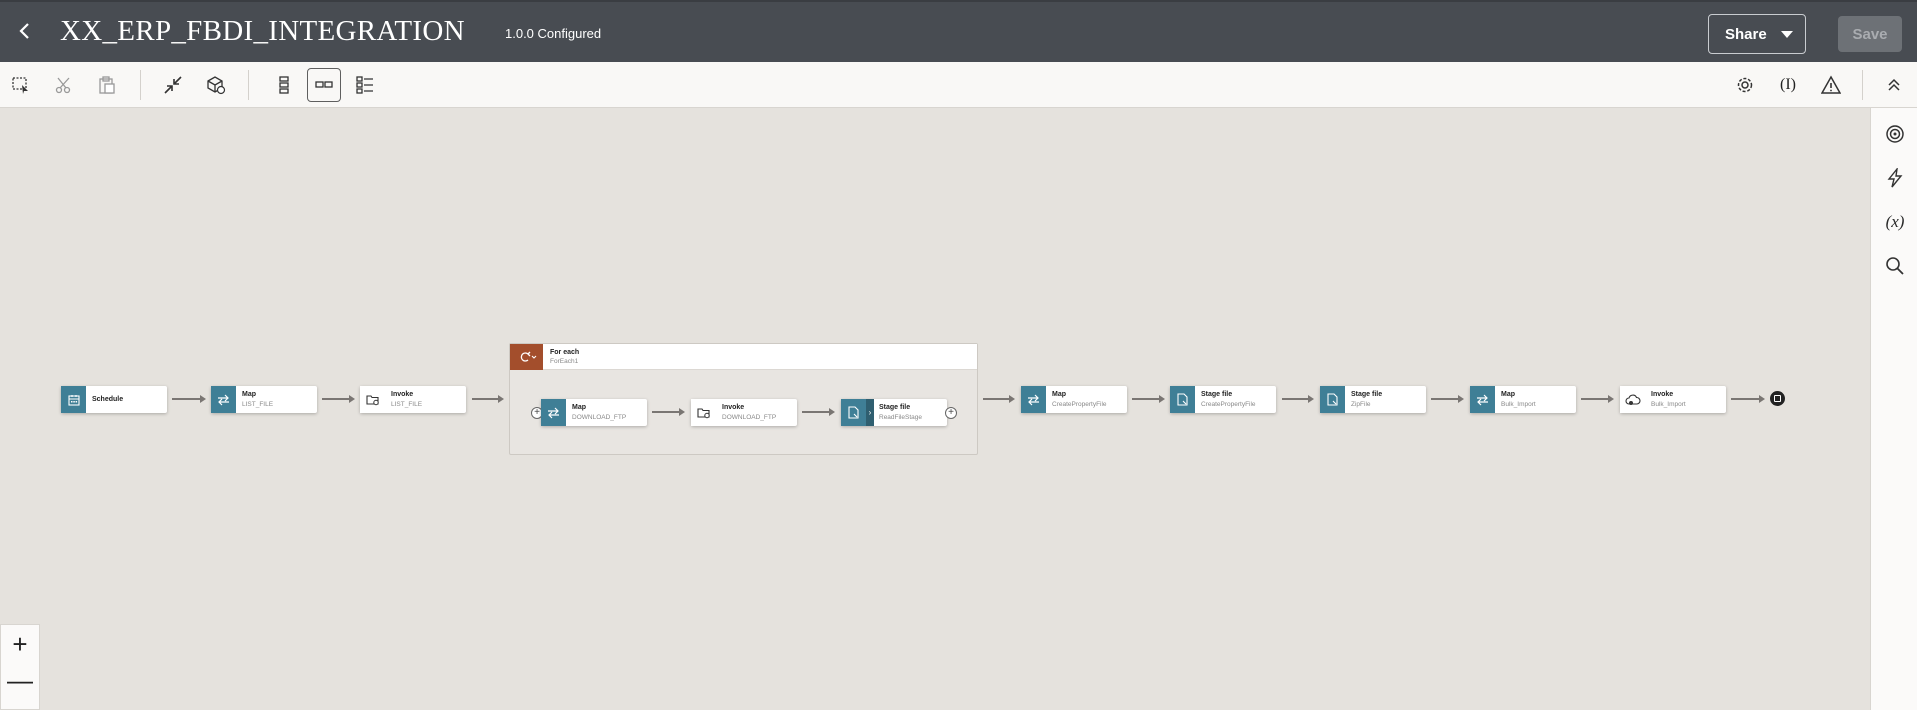  Describe the element at coordinates (64, 85) in the screenshot. I see `cut-icon` at that location.